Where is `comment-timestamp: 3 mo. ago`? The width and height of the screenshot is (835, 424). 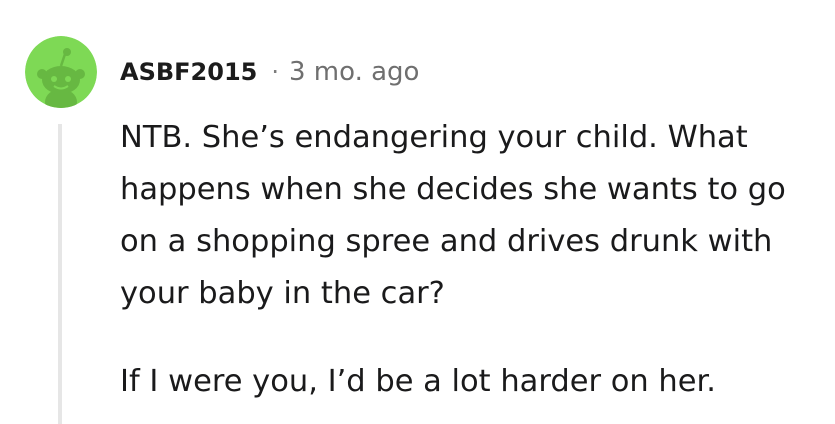
comment-timestamp: 3 mo. ago is located at coordinates (354, 72).